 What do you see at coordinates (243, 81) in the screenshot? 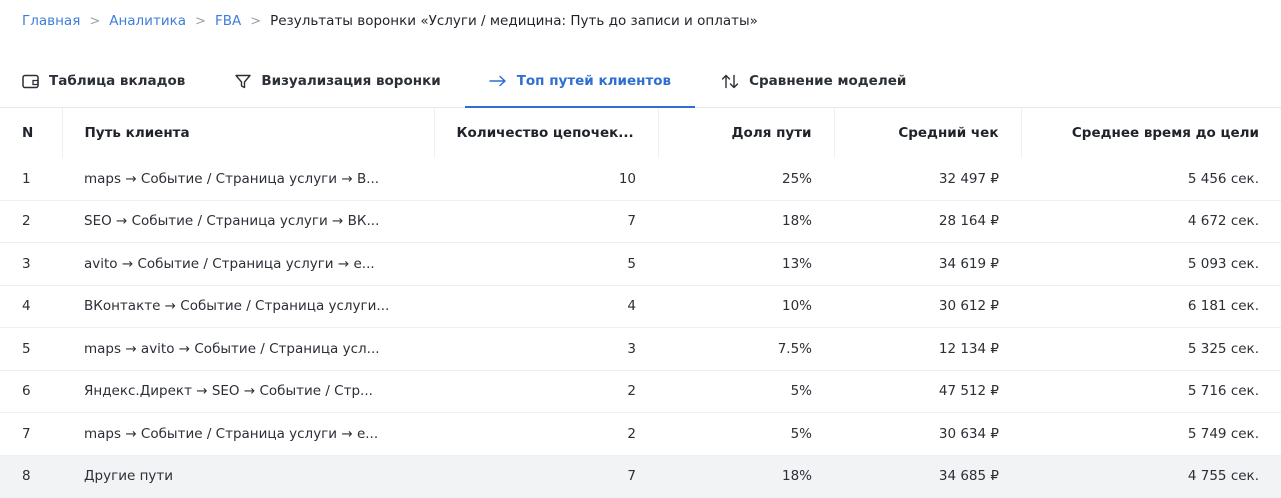
I see `funnel-icon` at bounding box center [243, 81].